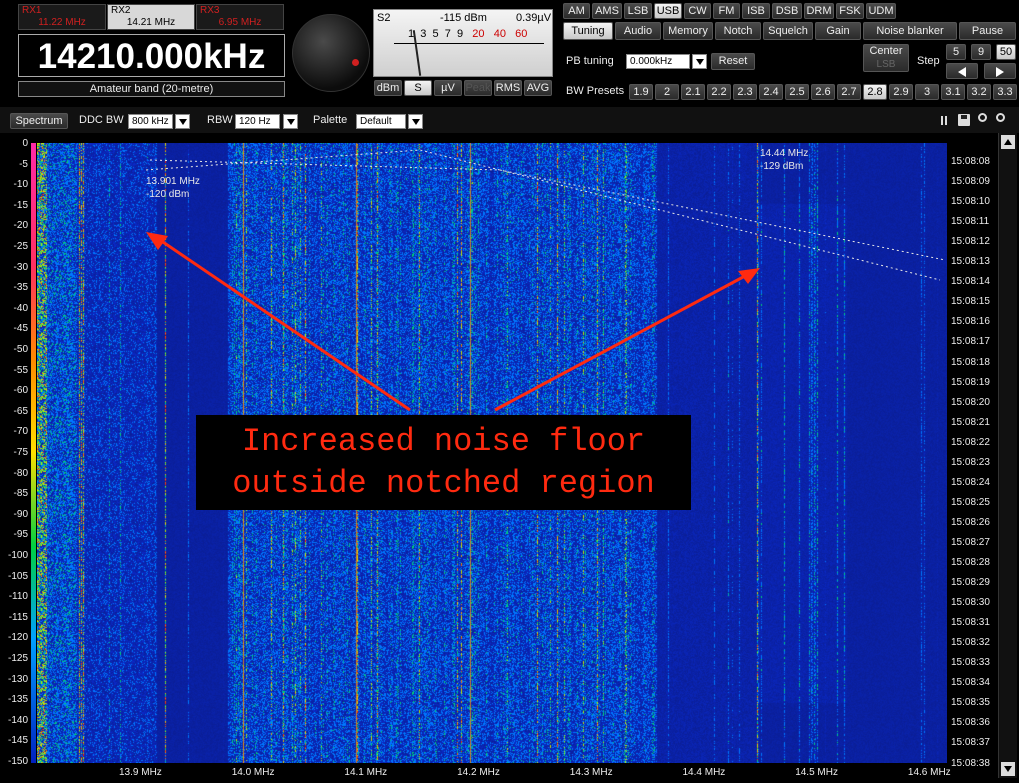 This screenshot has height=783, width=1019. I want to click on time-tick-label: 15:08:11, so click(970, 222).